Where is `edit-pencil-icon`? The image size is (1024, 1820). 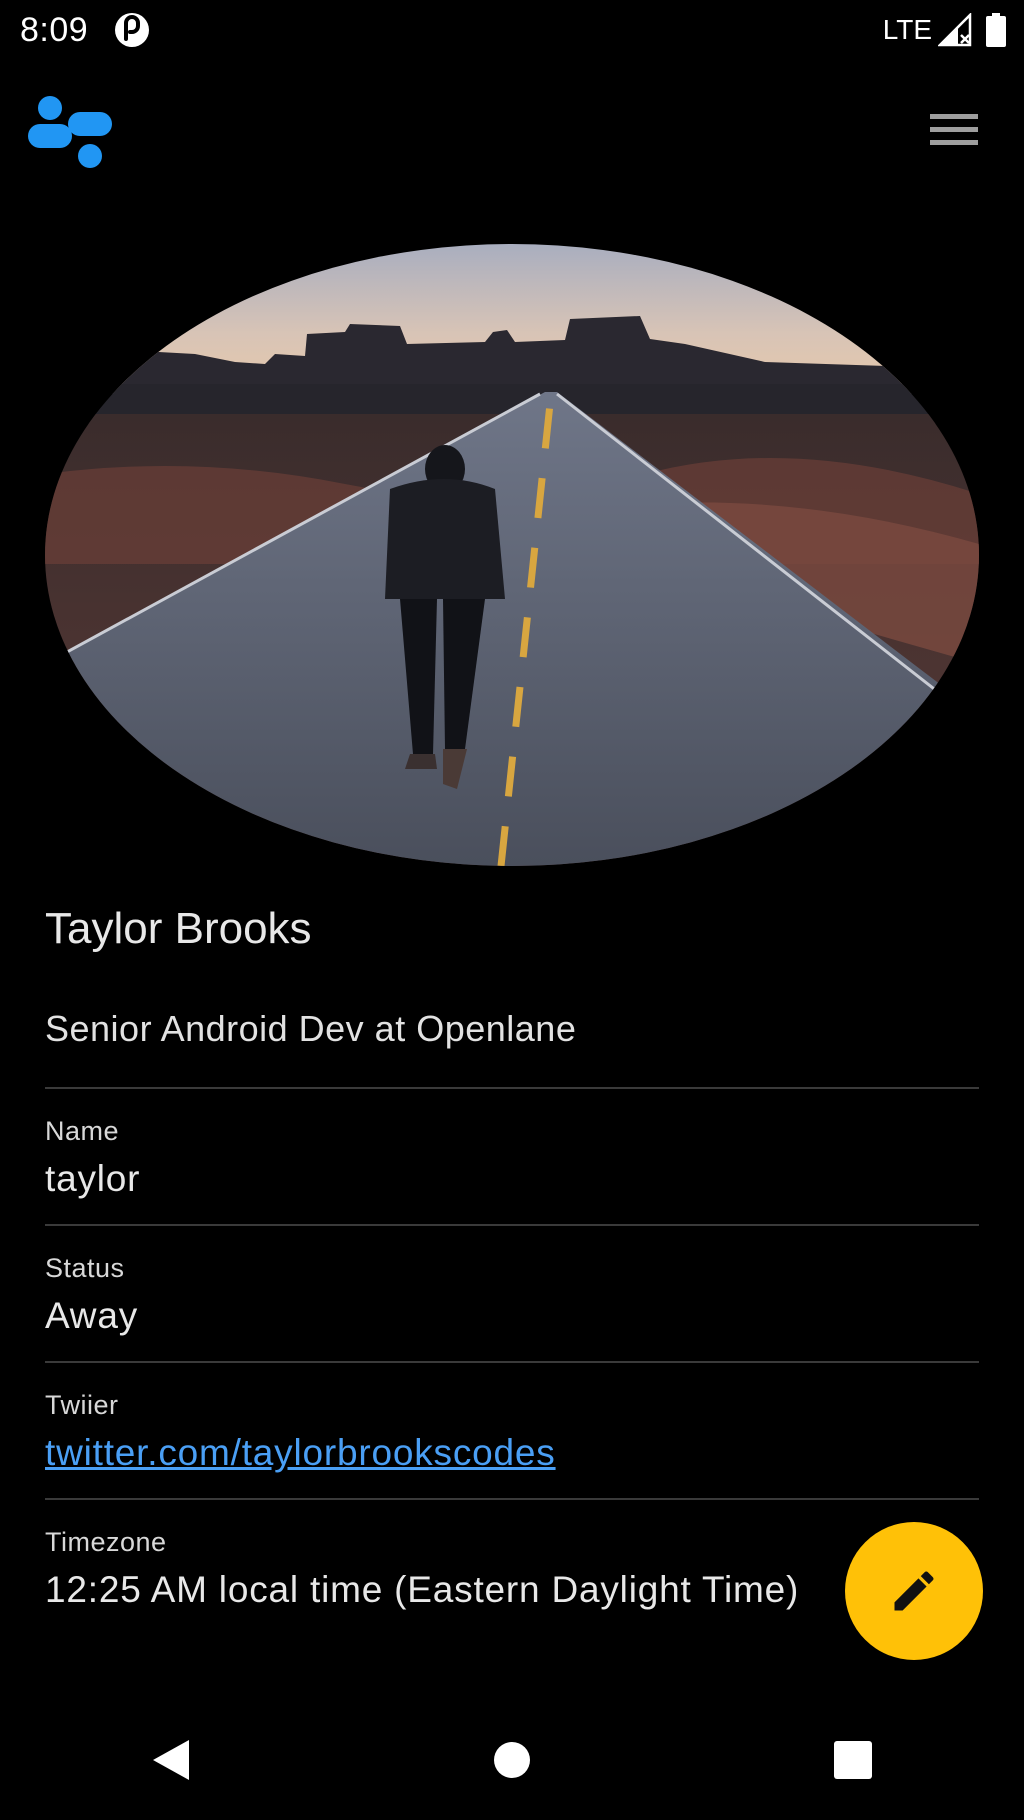 edit-pencil-icon is located at coordinates (914, 1591).